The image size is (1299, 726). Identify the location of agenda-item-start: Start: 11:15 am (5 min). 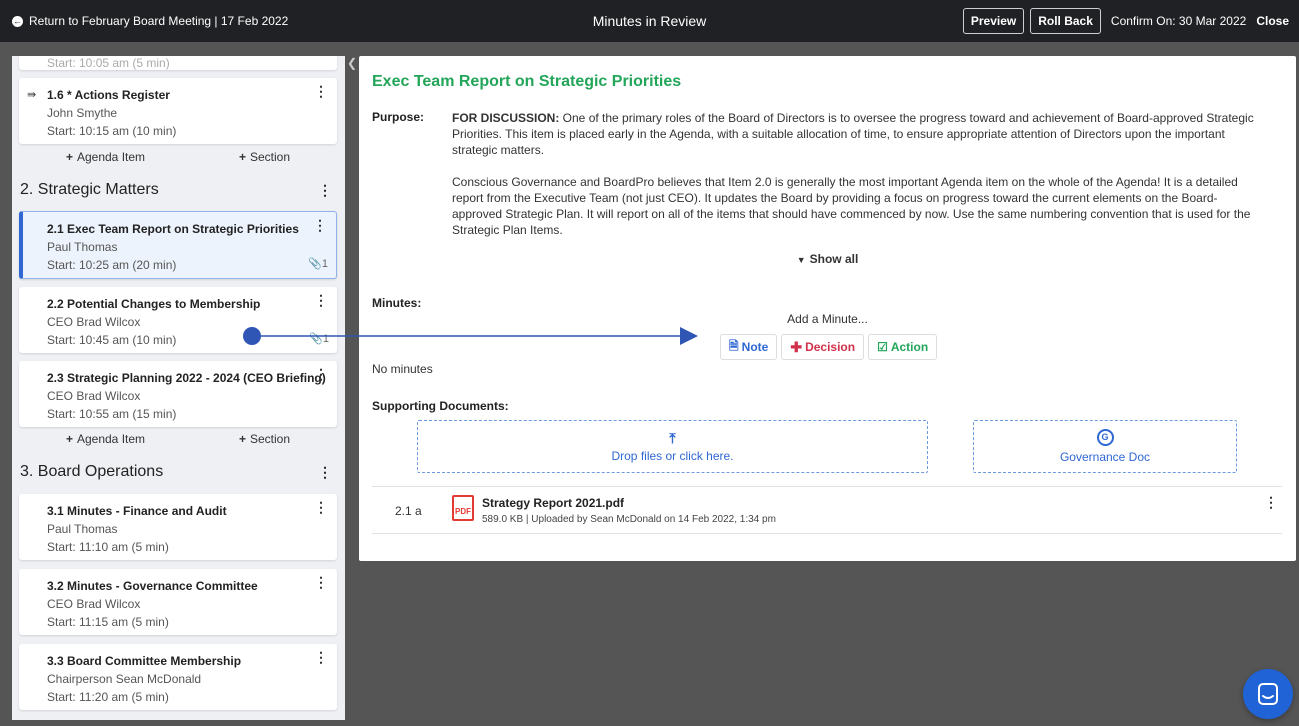
(108, 622).